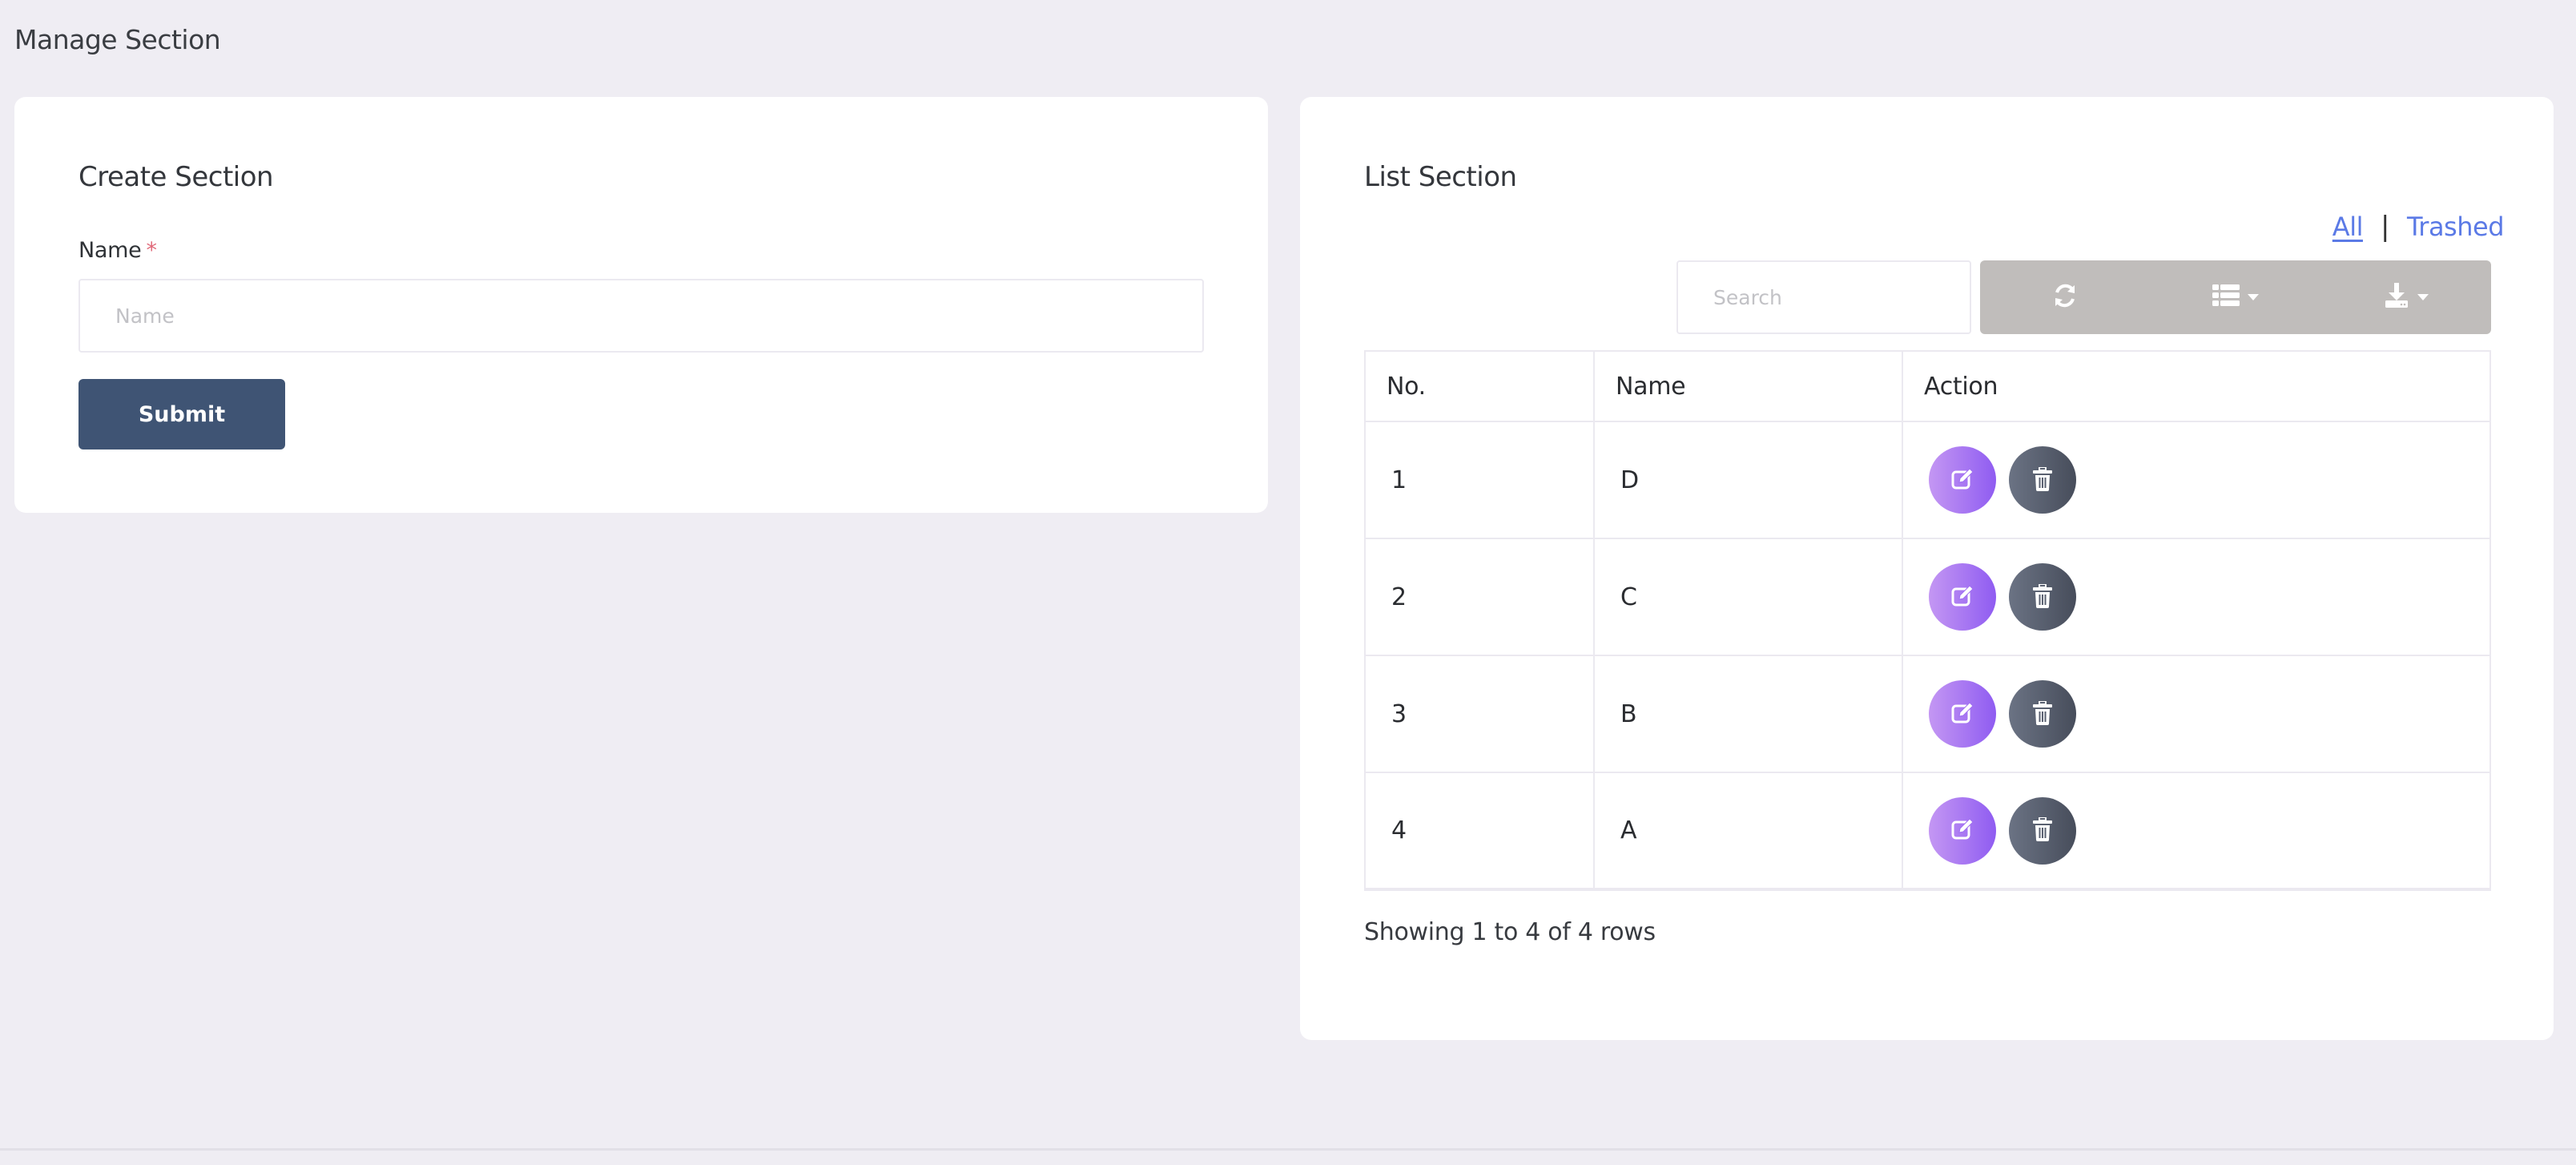 The image size is (2576, 1165). I want to click on name-label-text: Name, so click(110, 251).